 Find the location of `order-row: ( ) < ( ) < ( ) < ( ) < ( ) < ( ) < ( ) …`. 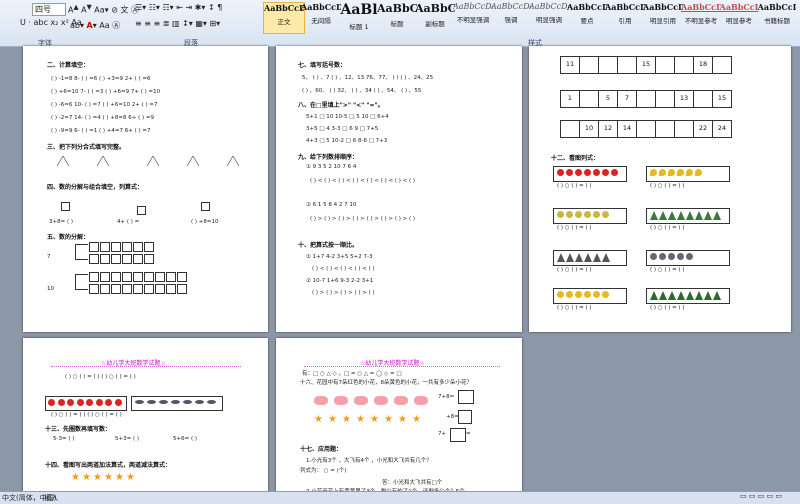

order-row: ( ) < ( ) < ( ) < ( ) < ( ) < ( ) < ( ) … is located at coordinates (363, 181).